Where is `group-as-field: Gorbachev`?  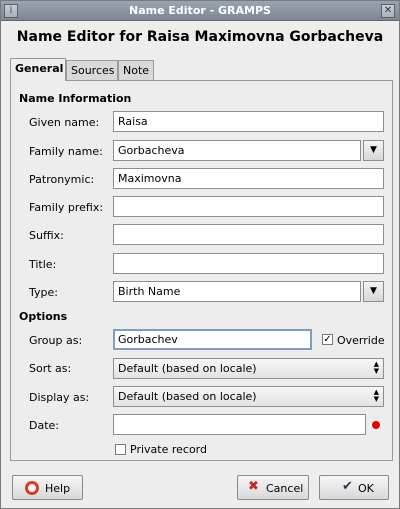
group-as-field: Gorbachev is located at coordinates (212, 339).